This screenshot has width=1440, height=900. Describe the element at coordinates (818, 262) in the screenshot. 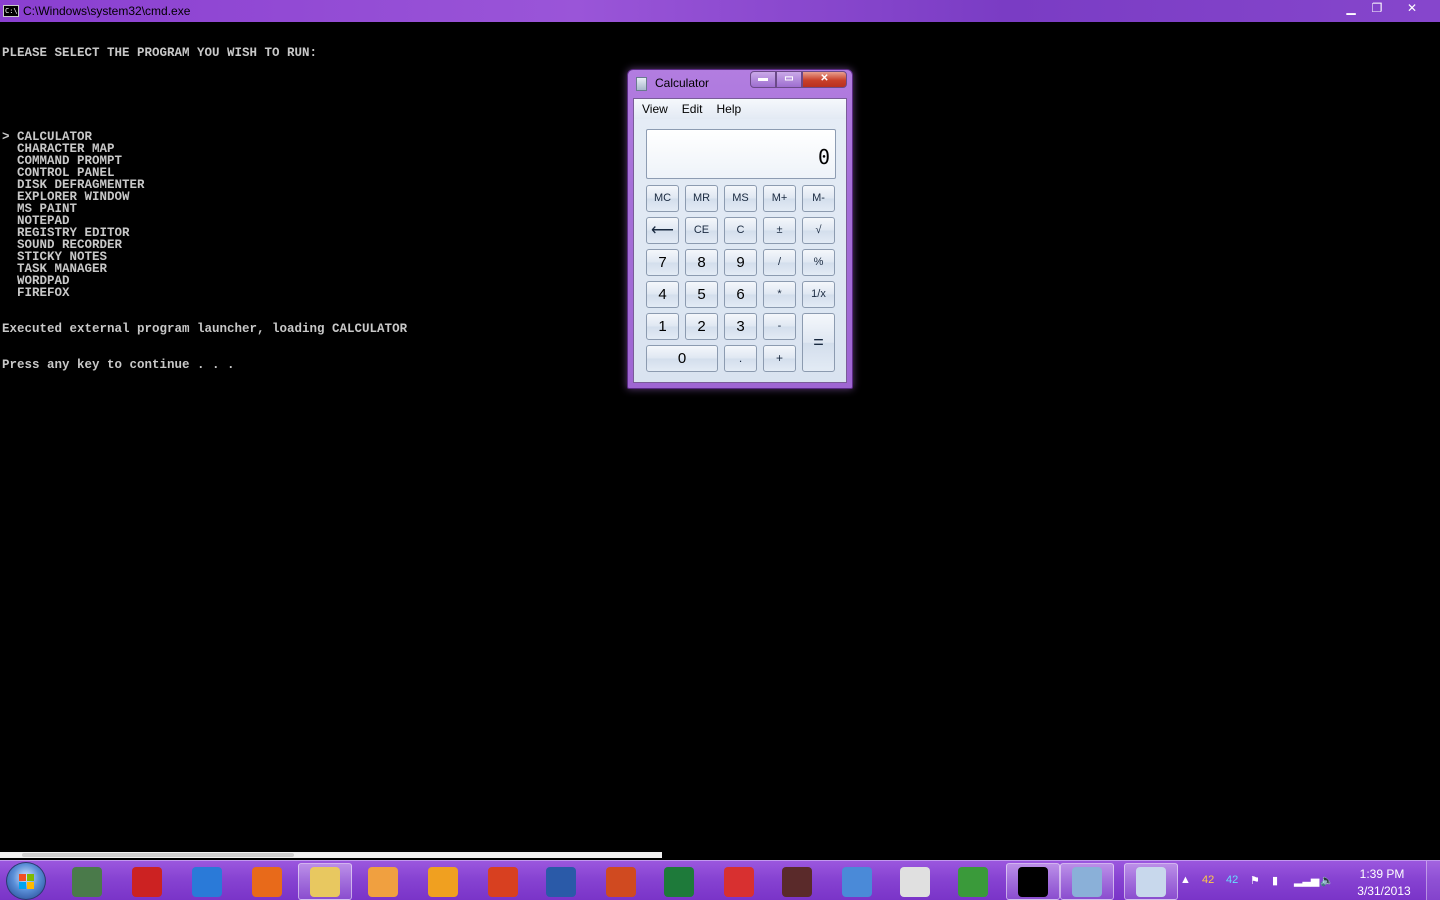

I see `percent-button: %` at that location.